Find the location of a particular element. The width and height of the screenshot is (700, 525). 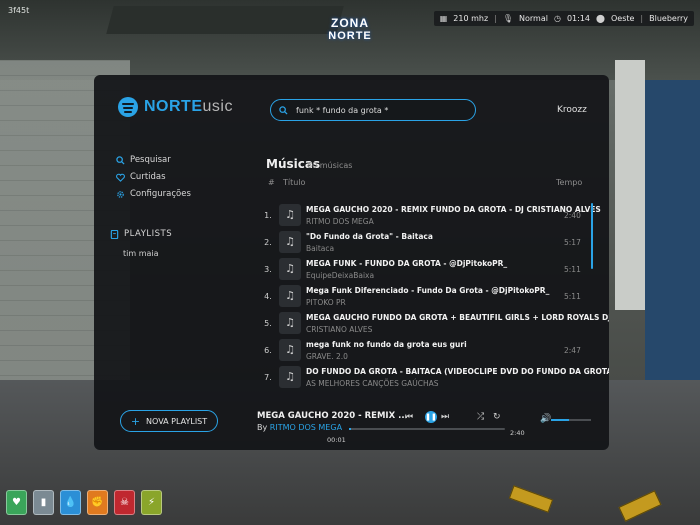

clock-icon: ◷ is located at coordinates (557, 18).